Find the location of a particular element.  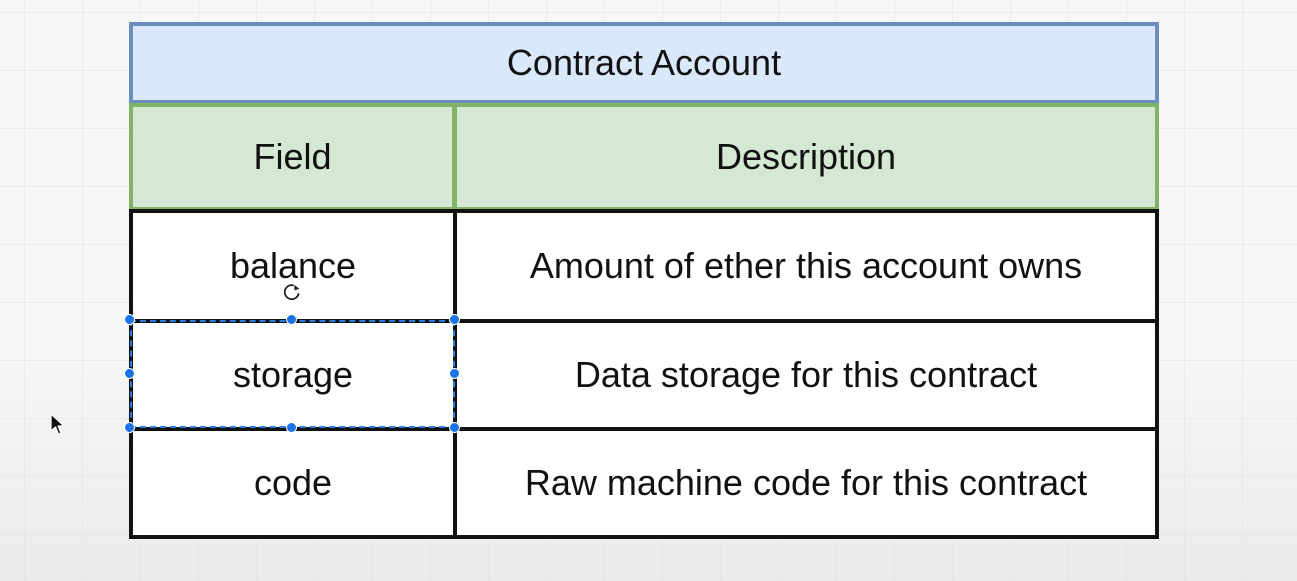

resize-handle-bottom is located at coordinates (291, 427).